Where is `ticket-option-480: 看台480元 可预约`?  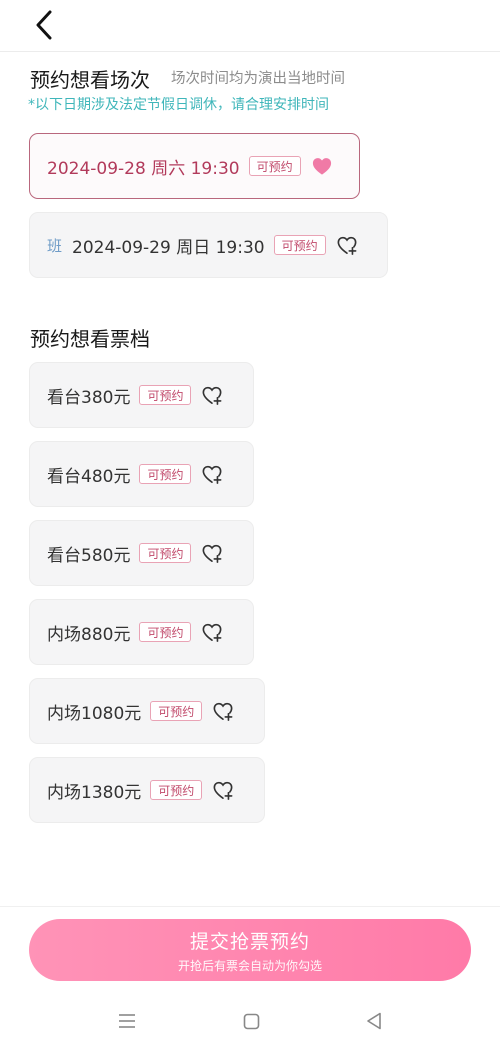
ticket-option-480: 看台480元 可预约 is located at coordinates (141, 474).